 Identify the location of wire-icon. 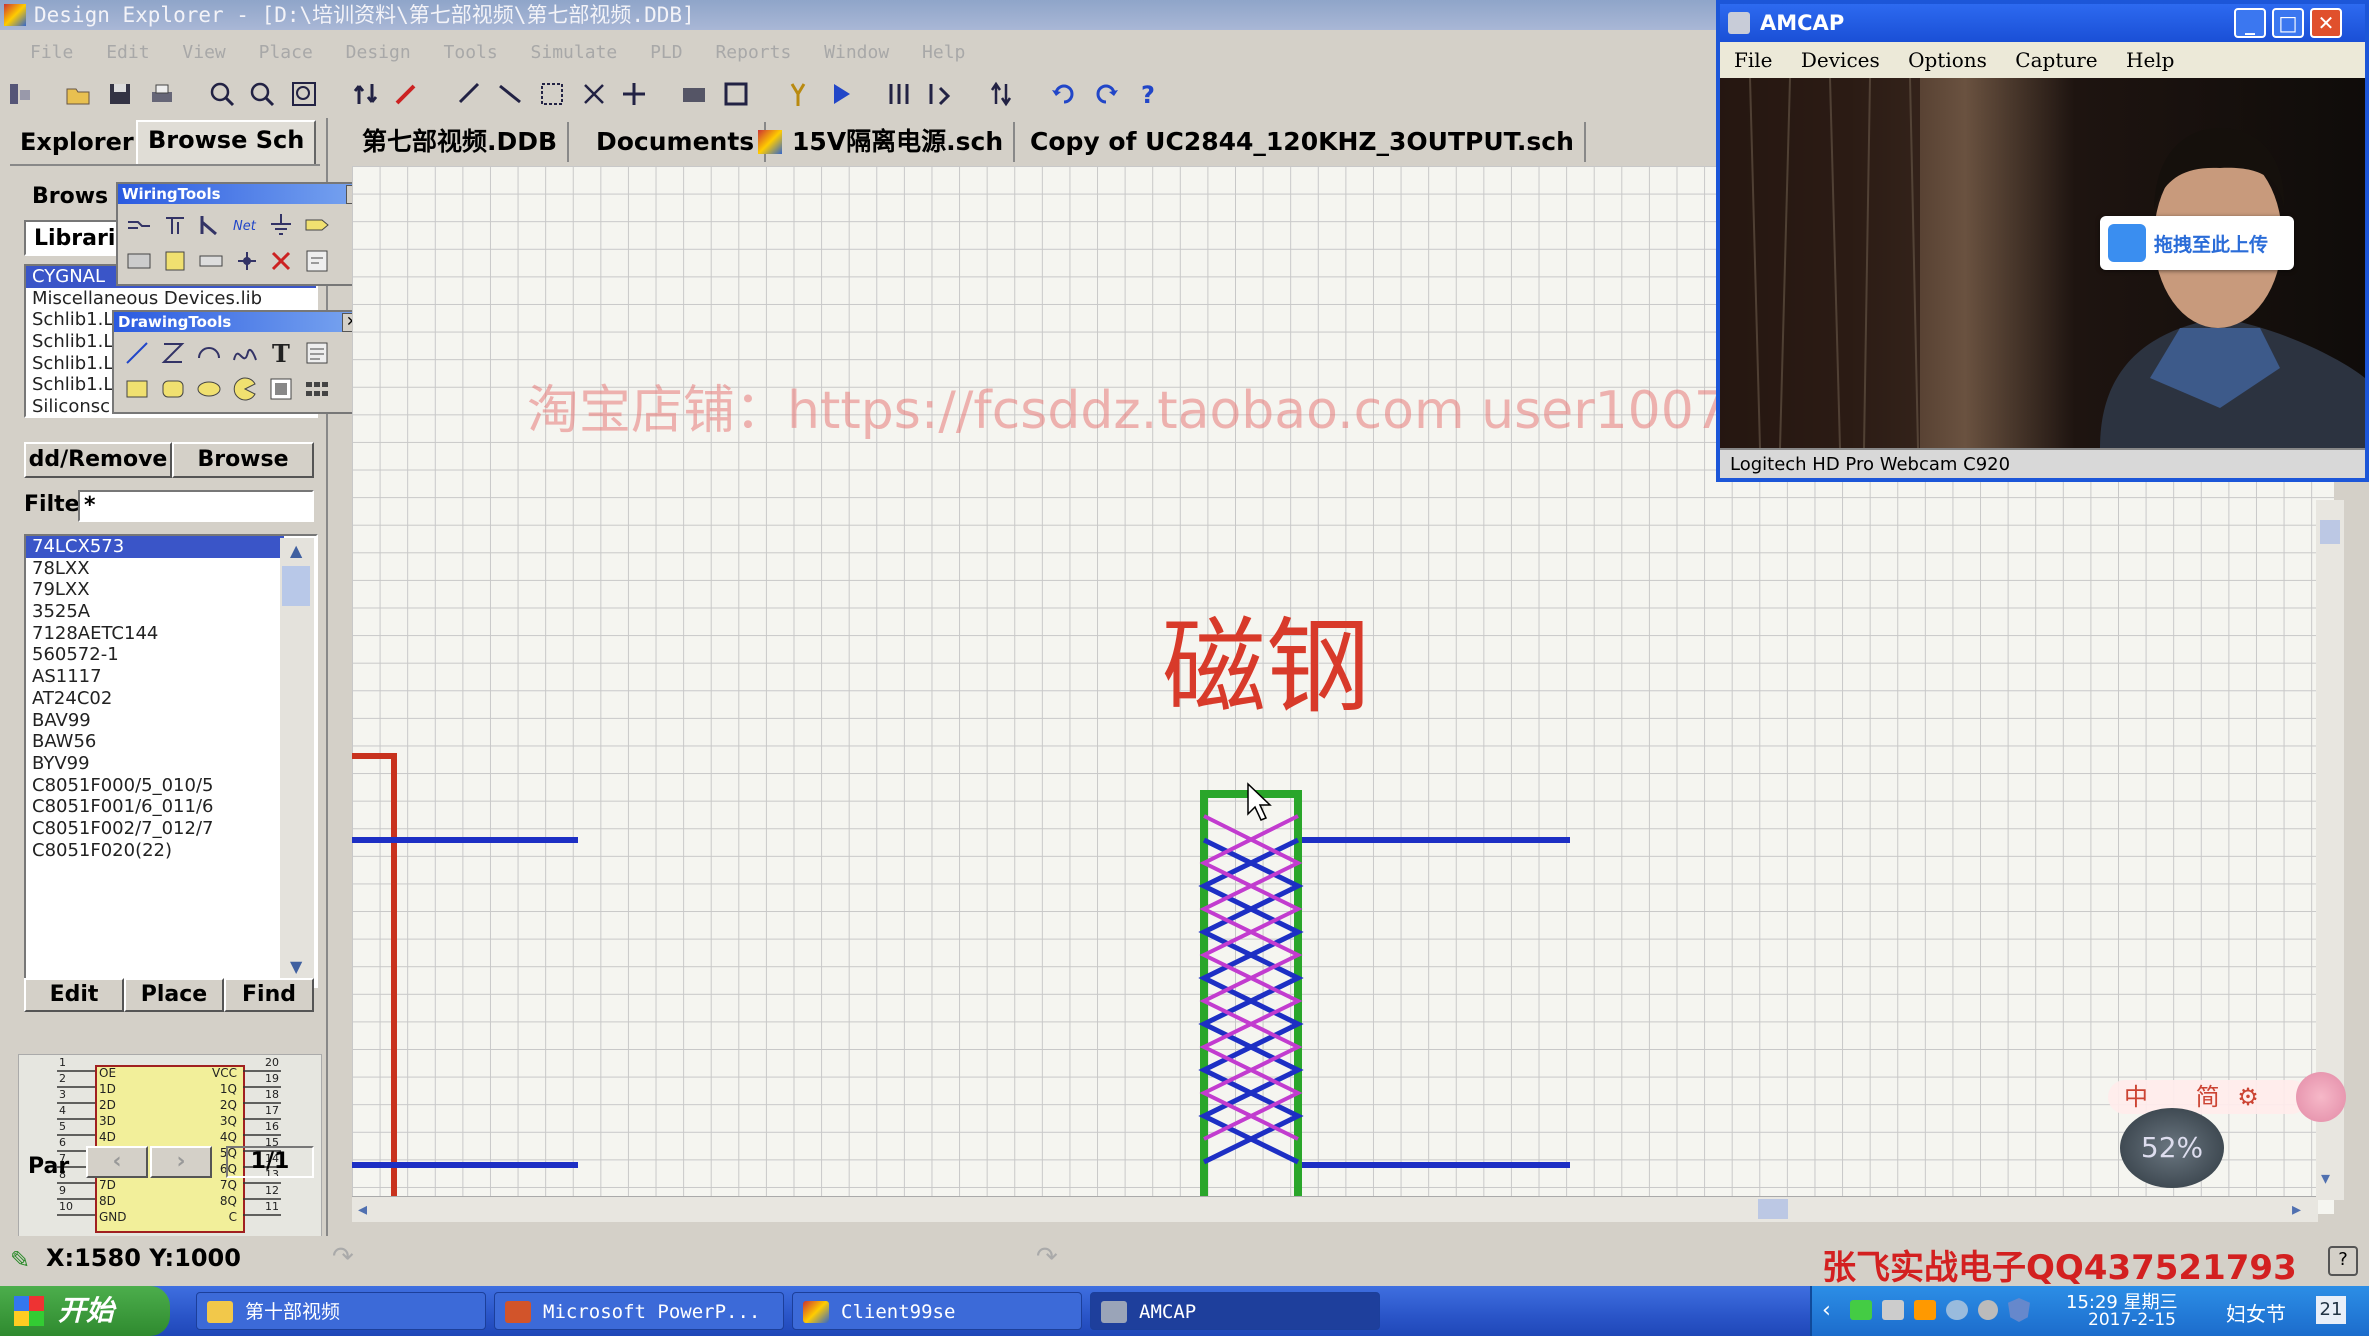
(139, 225).